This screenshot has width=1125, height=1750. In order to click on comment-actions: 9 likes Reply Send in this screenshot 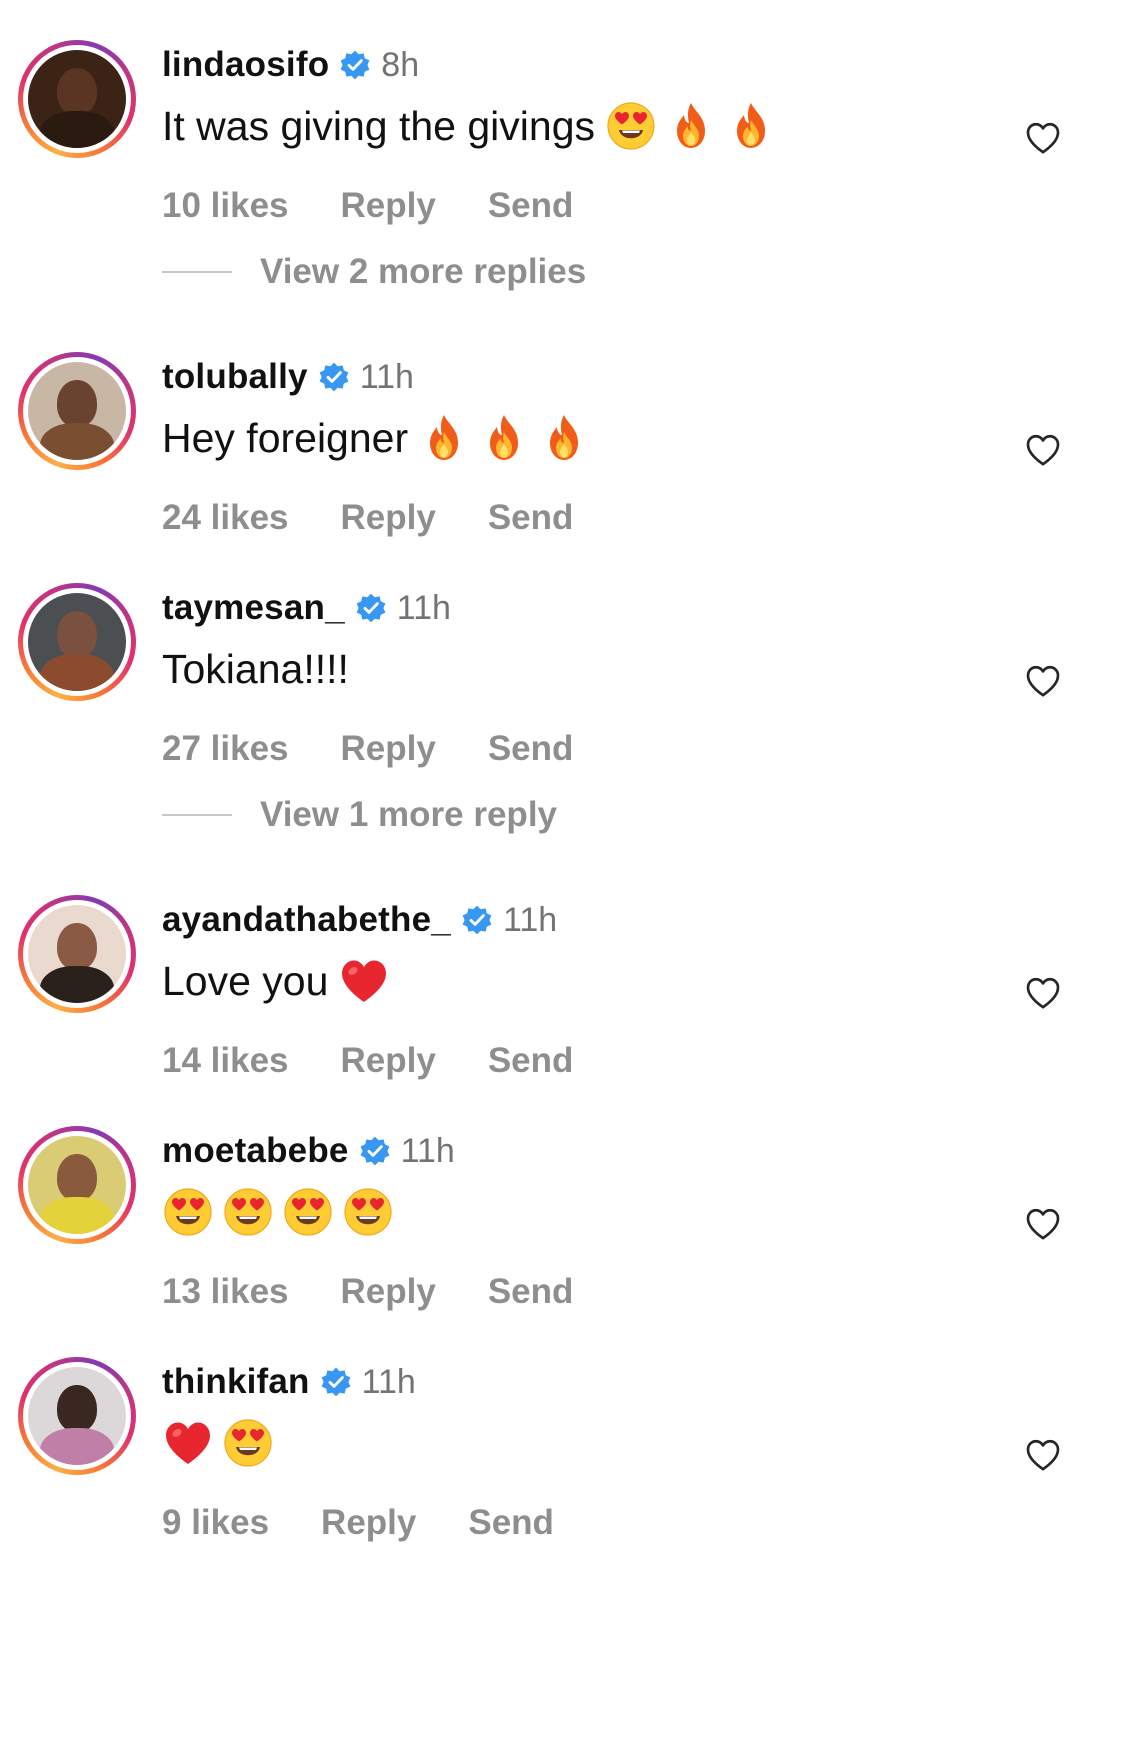, I will do `click(384, 1523)`.